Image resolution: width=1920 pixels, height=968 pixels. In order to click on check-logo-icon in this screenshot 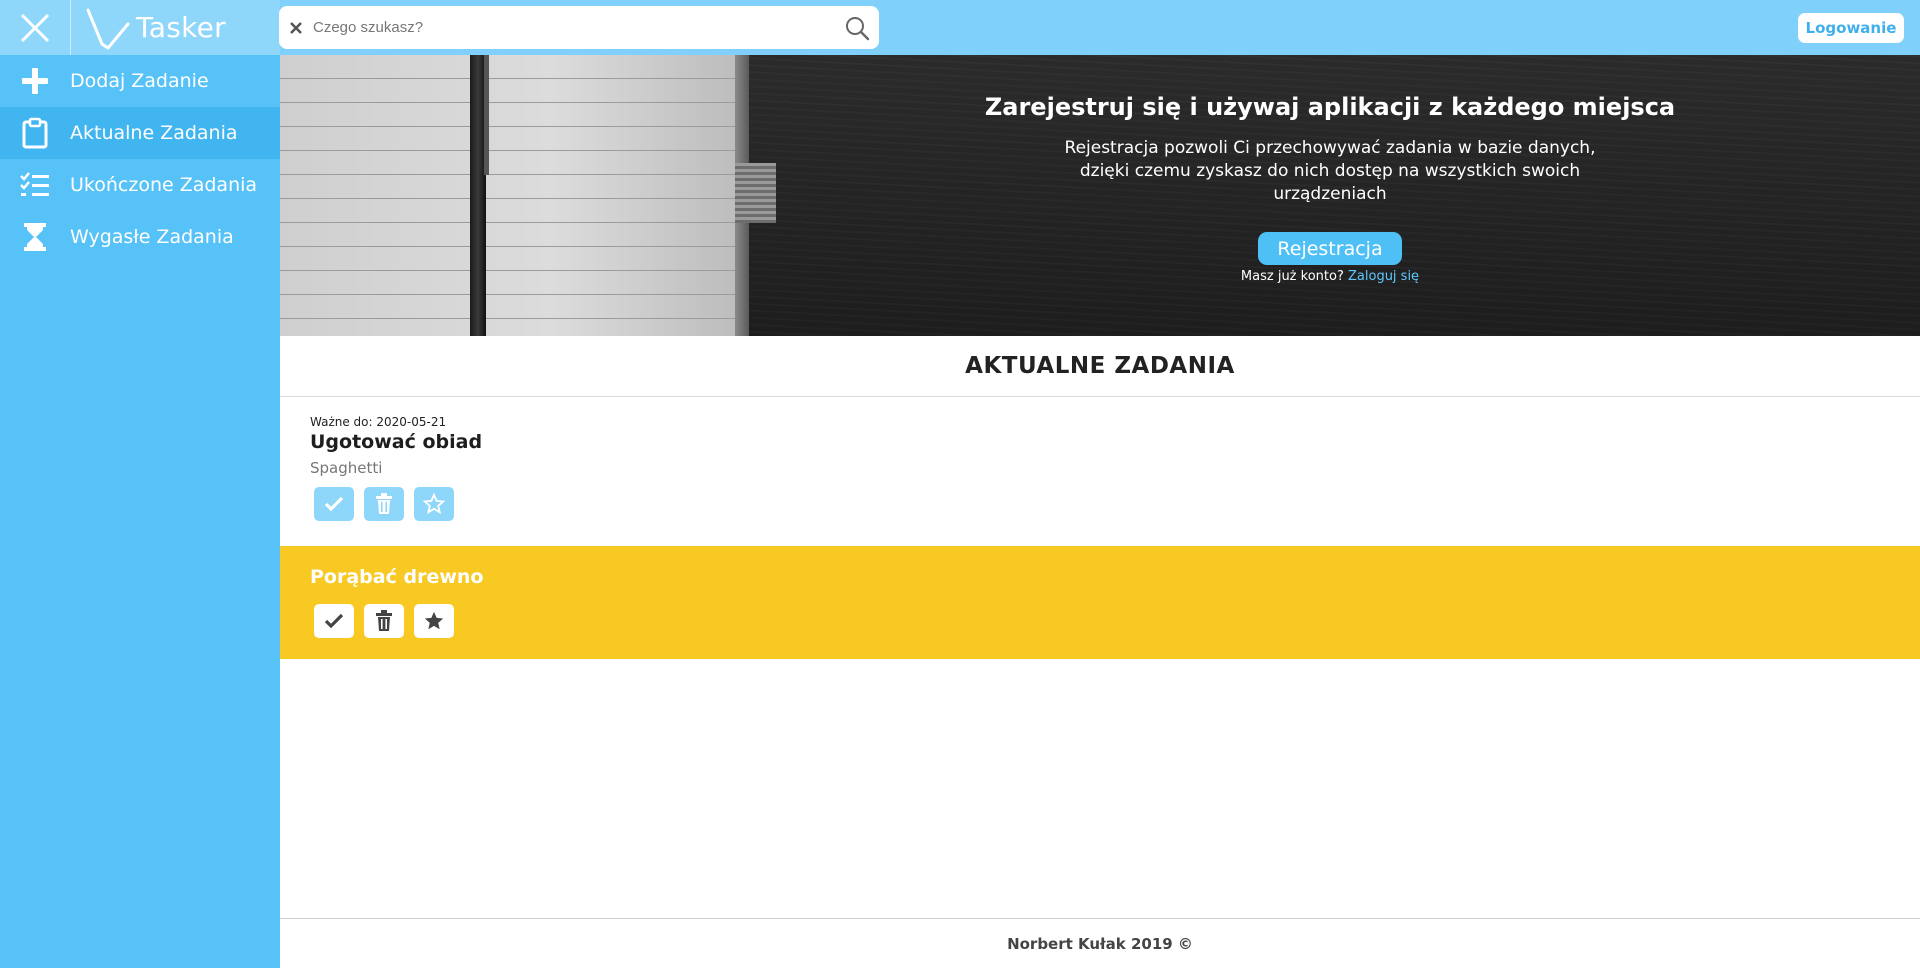, I will do `click(108, 29)`.